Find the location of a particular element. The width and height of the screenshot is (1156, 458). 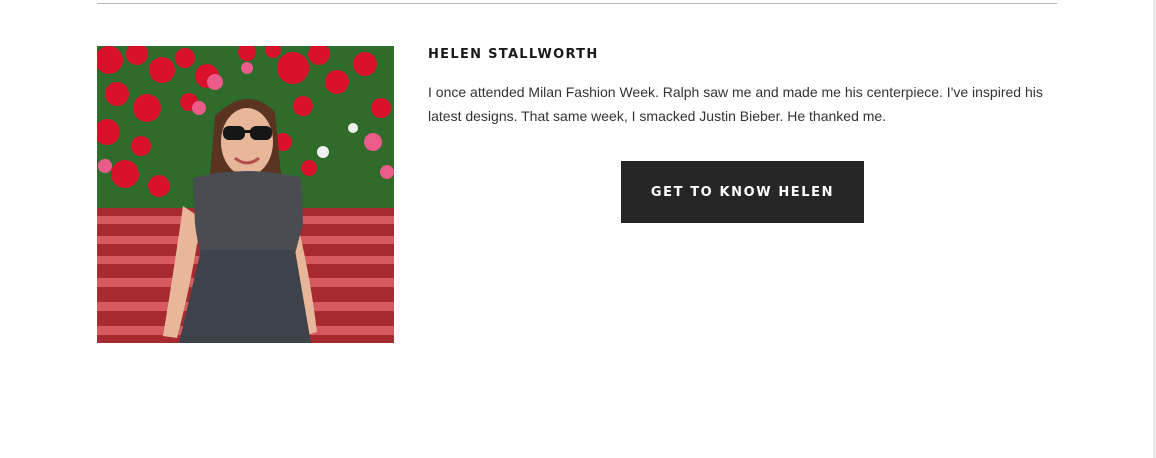

get-to-know-button: GET TO KNOW HELEN is located at coordinates (742, 192).